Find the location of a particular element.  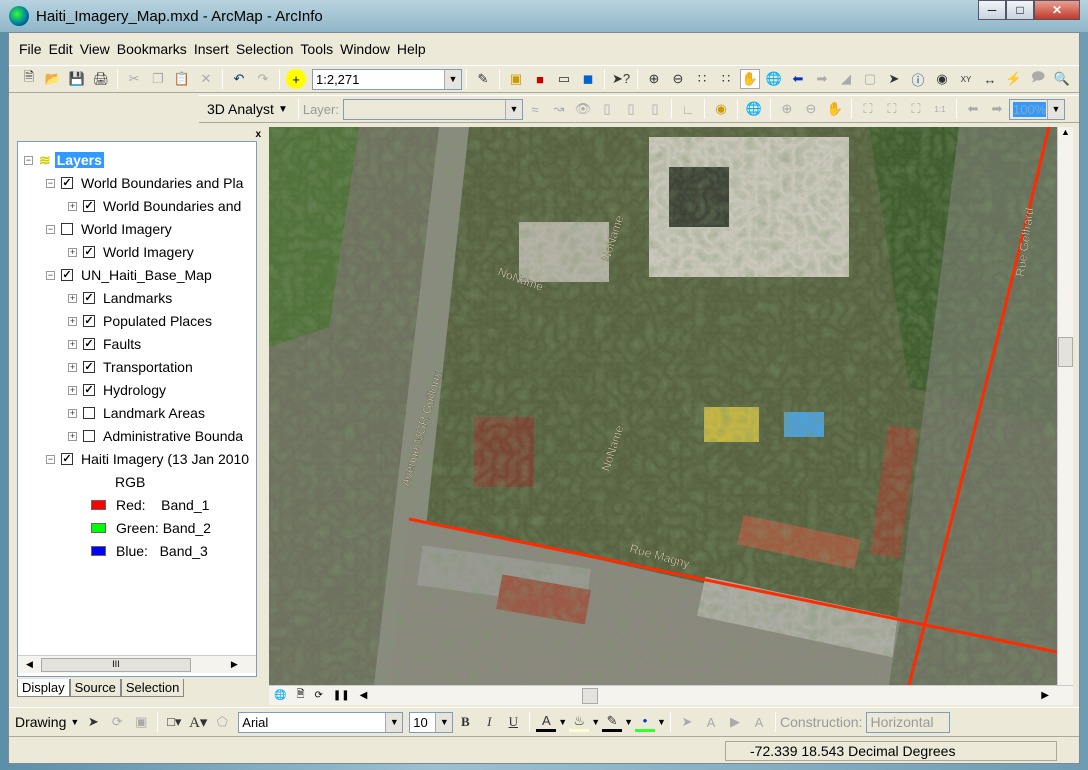

layer-visibility-checkbox is located at coordinates (89, 436).